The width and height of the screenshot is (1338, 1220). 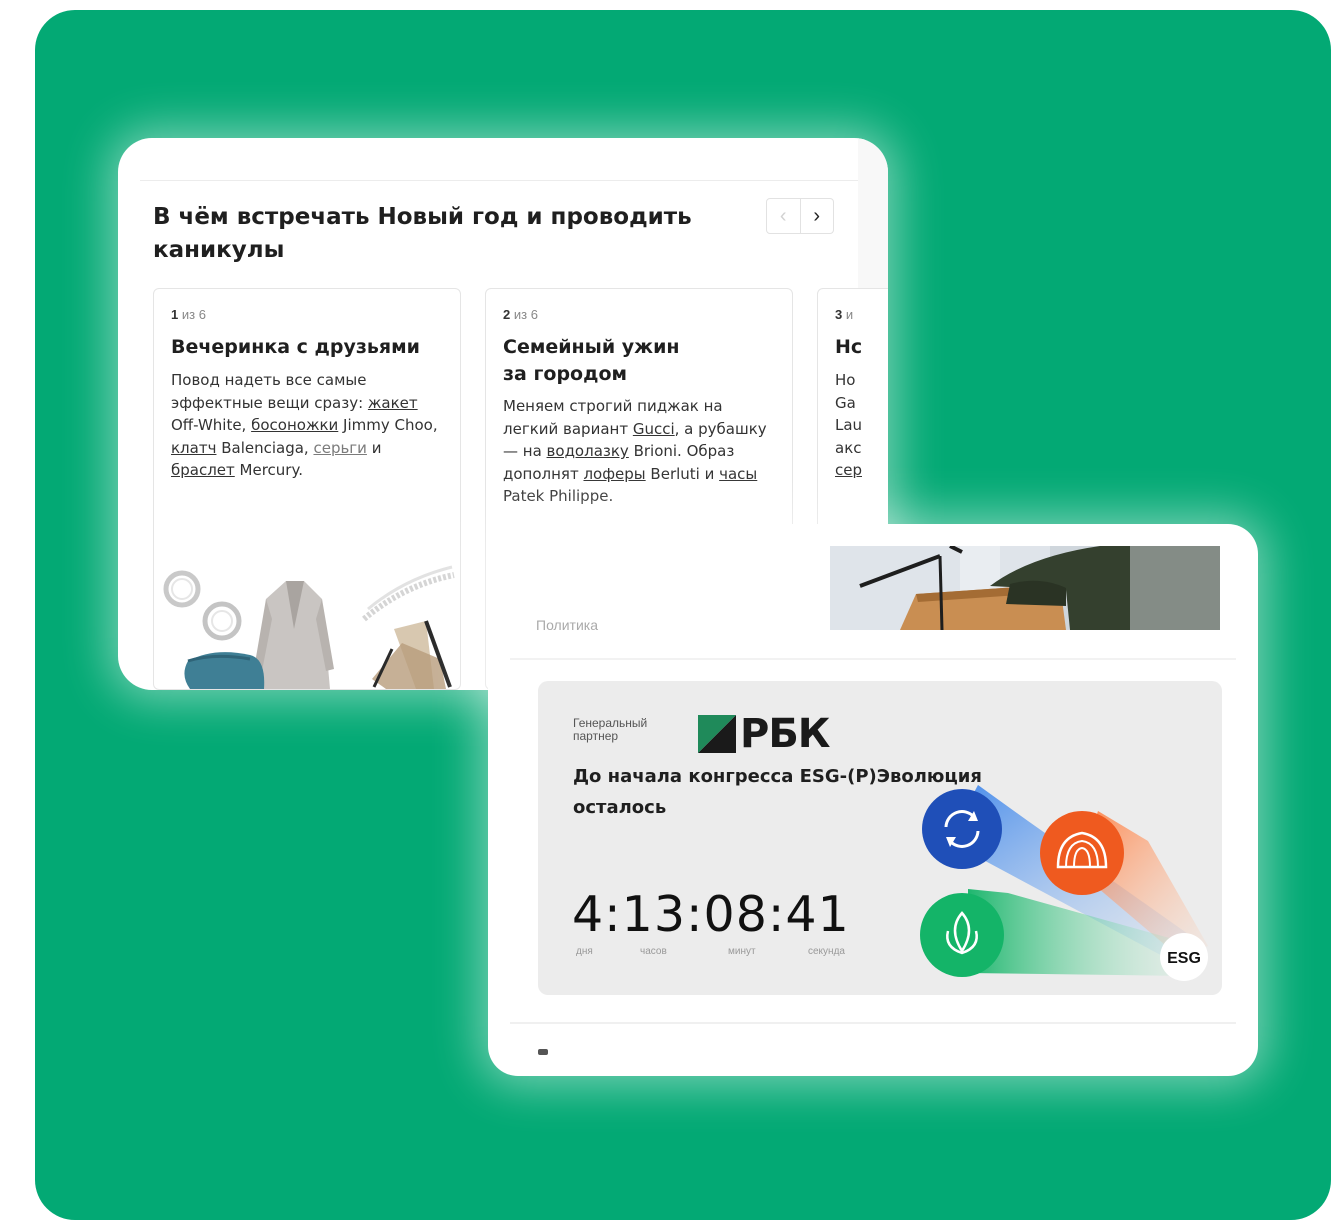 I want to click on product-link-earrings: серьги, so click(x=339, y=448).